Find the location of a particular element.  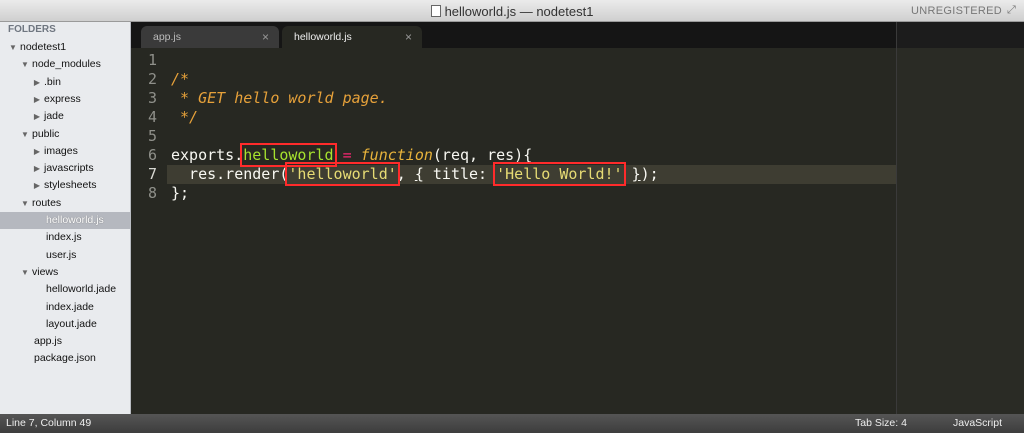

tree-item-label: images is located at coordinates (61, 150).